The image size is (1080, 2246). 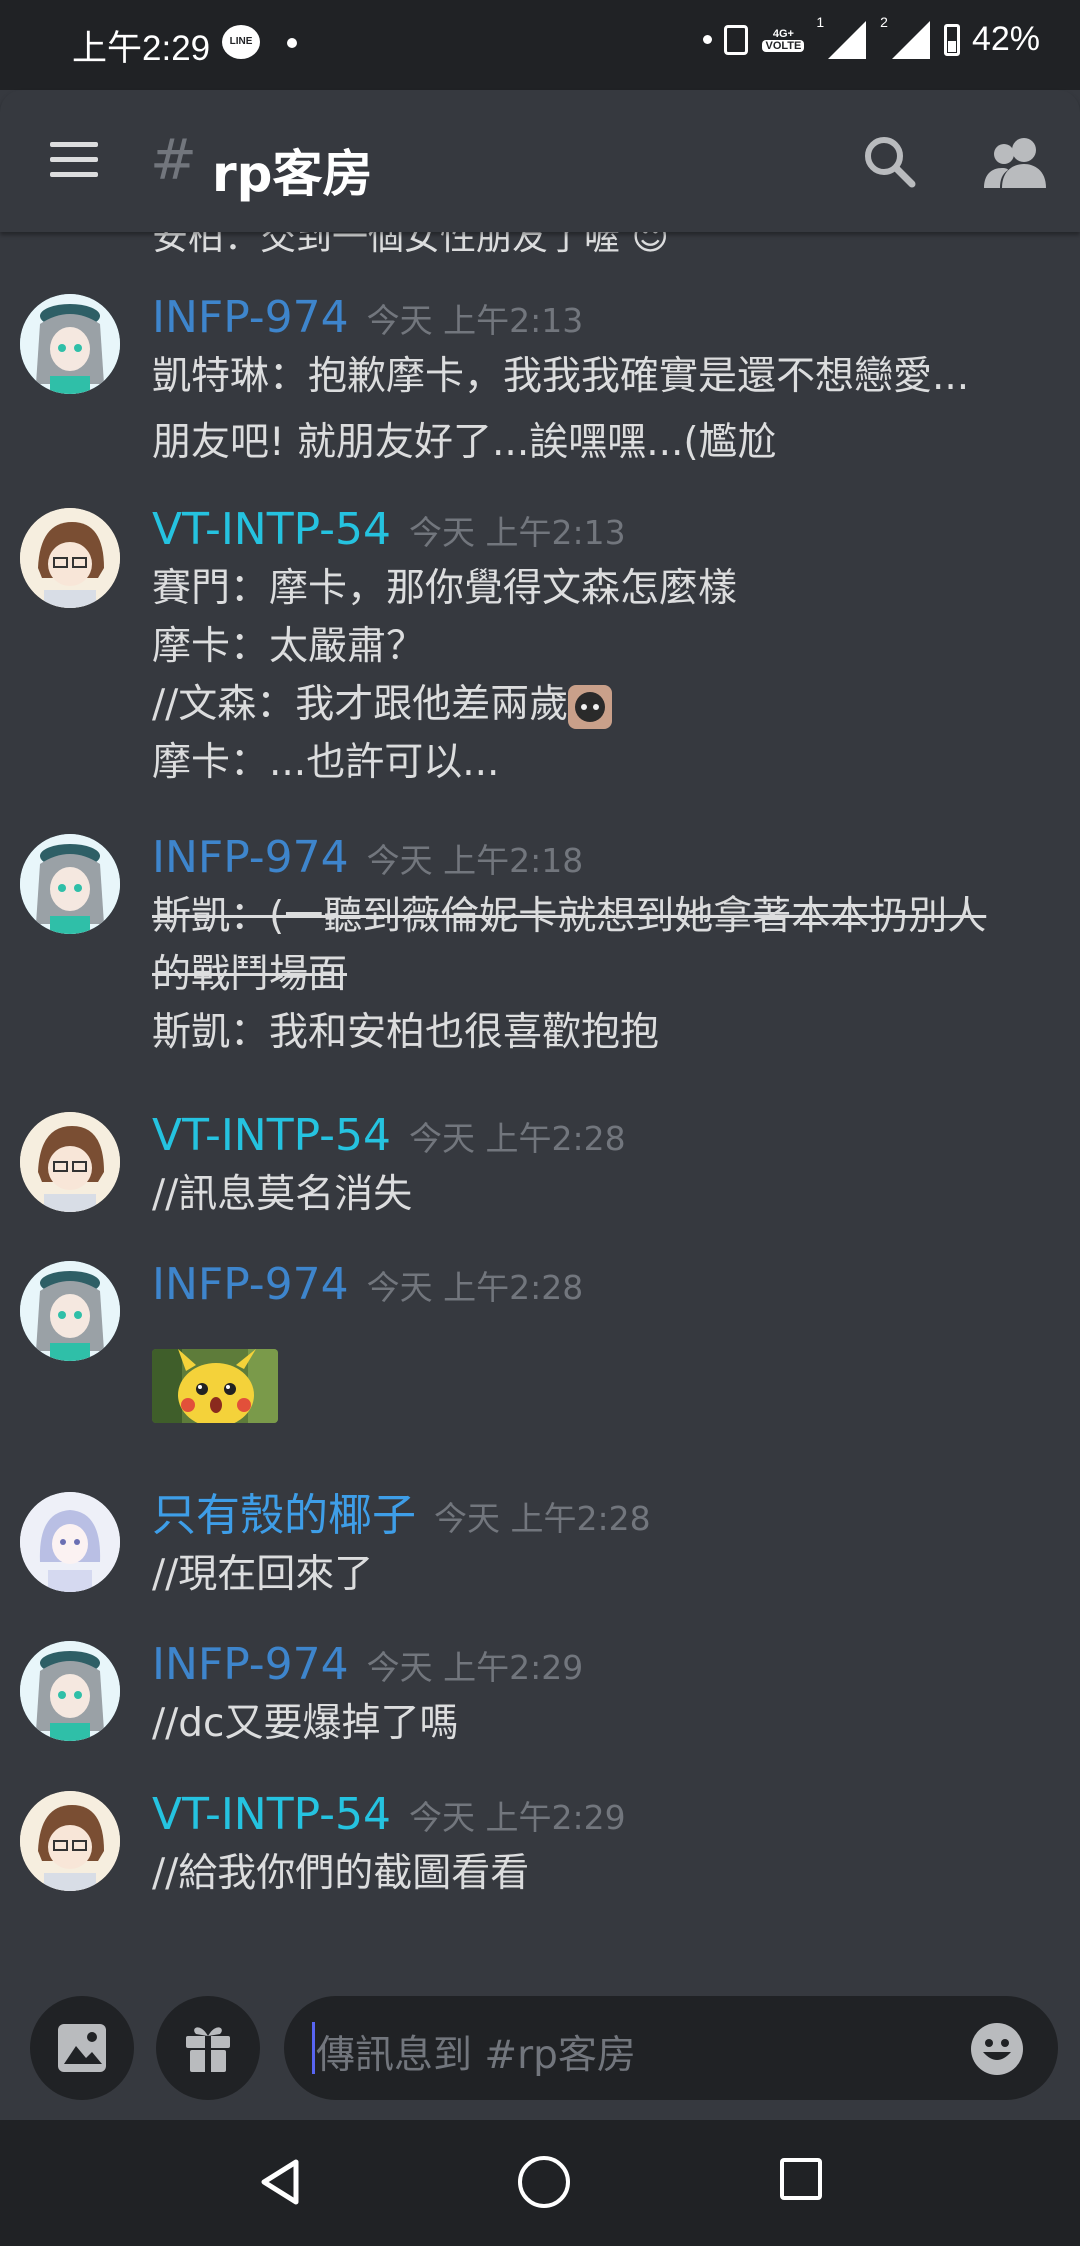 I want to click on message-author: VT-INTP-54 今天 上午2:29, so click(x=389, y=1816).